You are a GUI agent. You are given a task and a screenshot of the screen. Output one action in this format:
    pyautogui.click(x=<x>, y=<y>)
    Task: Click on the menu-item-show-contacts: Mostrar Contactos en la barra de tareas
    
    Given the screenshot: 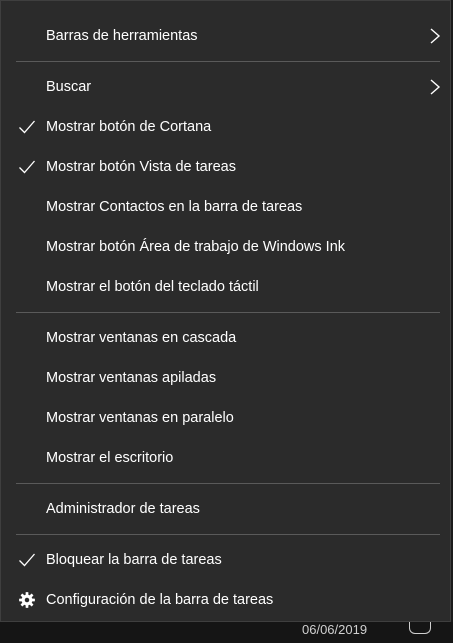 What is the action you would take?
    pyautogui.click(x=225, y=207)
    